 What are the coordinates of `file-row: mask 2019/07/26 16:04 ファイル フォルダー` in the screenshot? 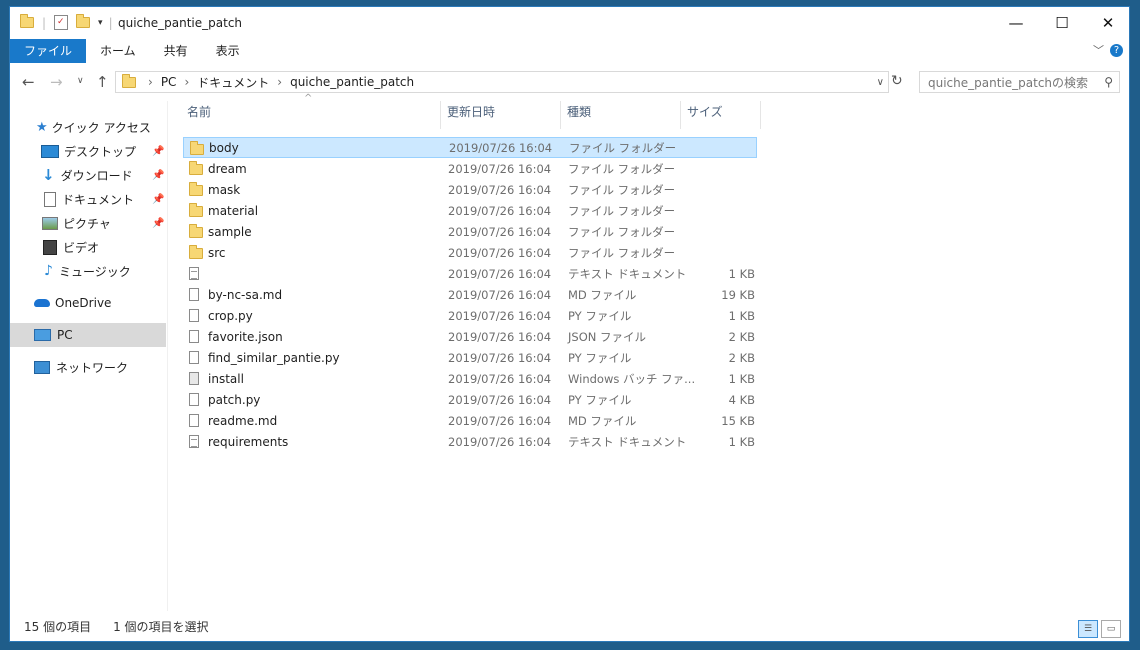 It's located at (470, 189).